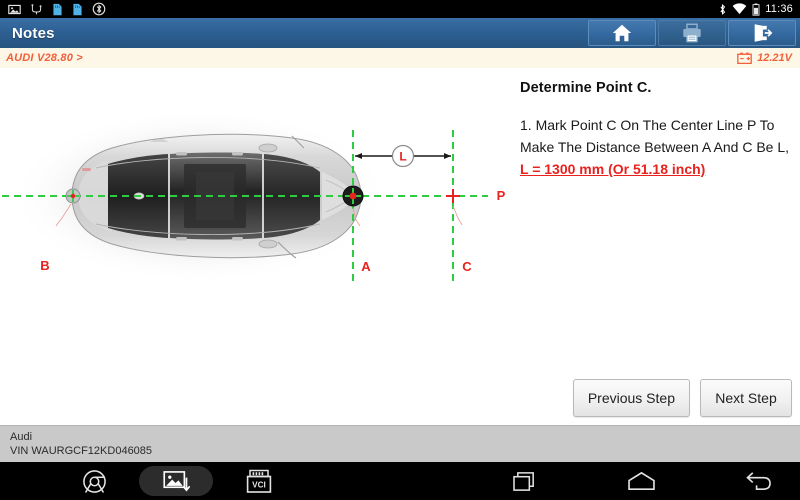 Image resolution: width=800 pixels, height=500 pixels. I want to click on nav-left-group: VCI, so click(200, 481).